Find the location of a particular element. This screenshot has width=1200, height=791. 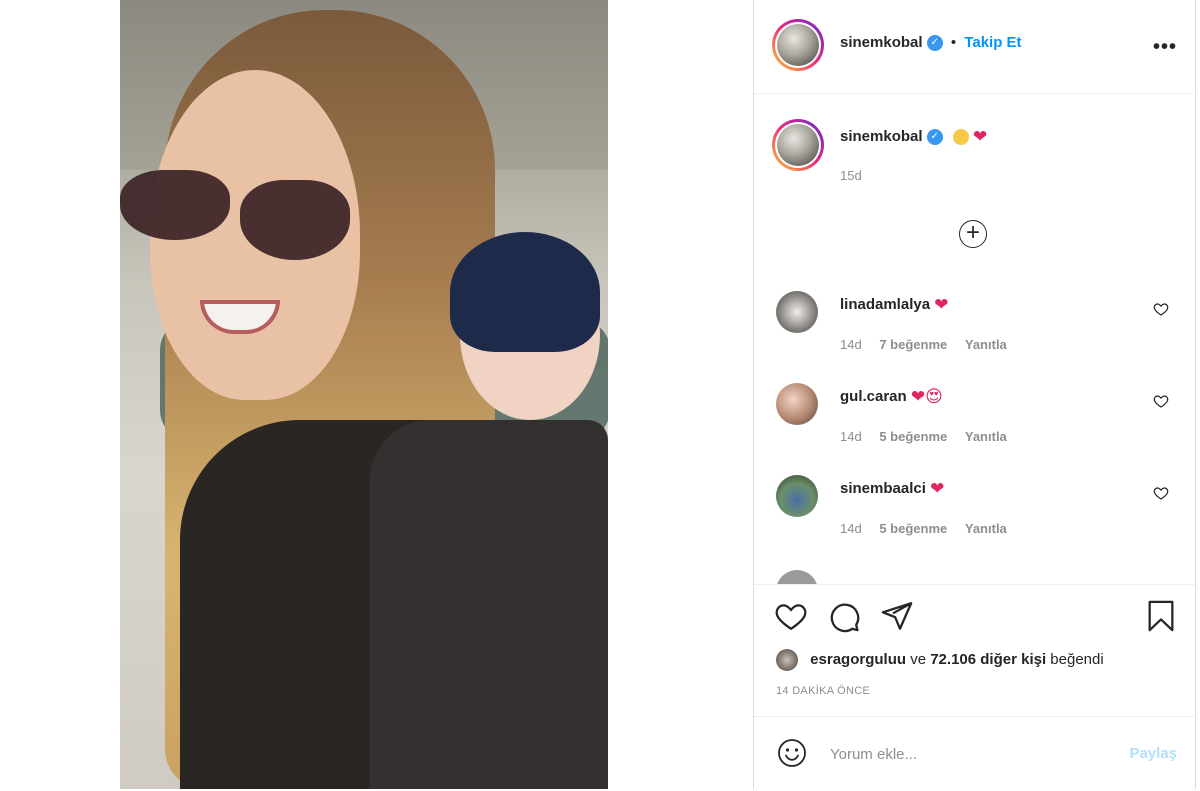

comment-input is located at coordinates (970, 754).